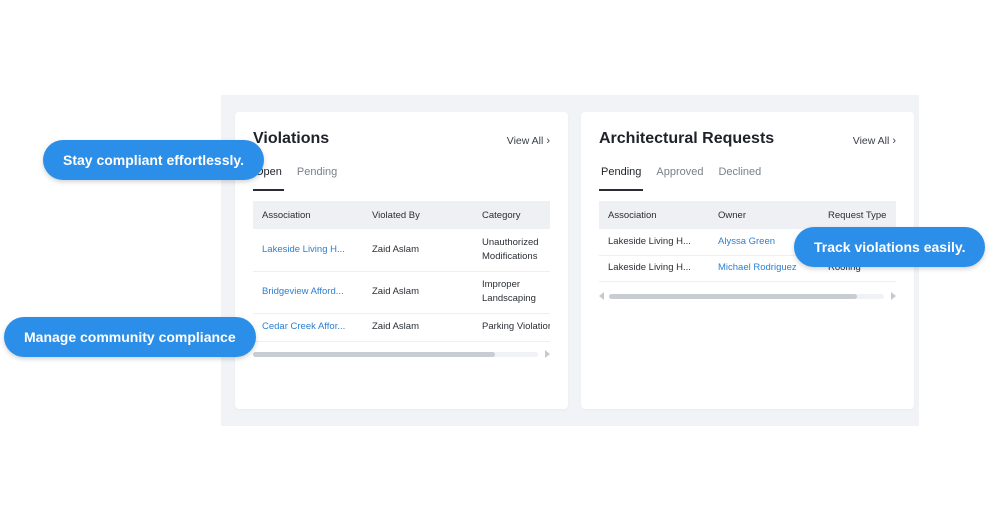  I want to click on tab-declined: Declined, so click(739, 175).